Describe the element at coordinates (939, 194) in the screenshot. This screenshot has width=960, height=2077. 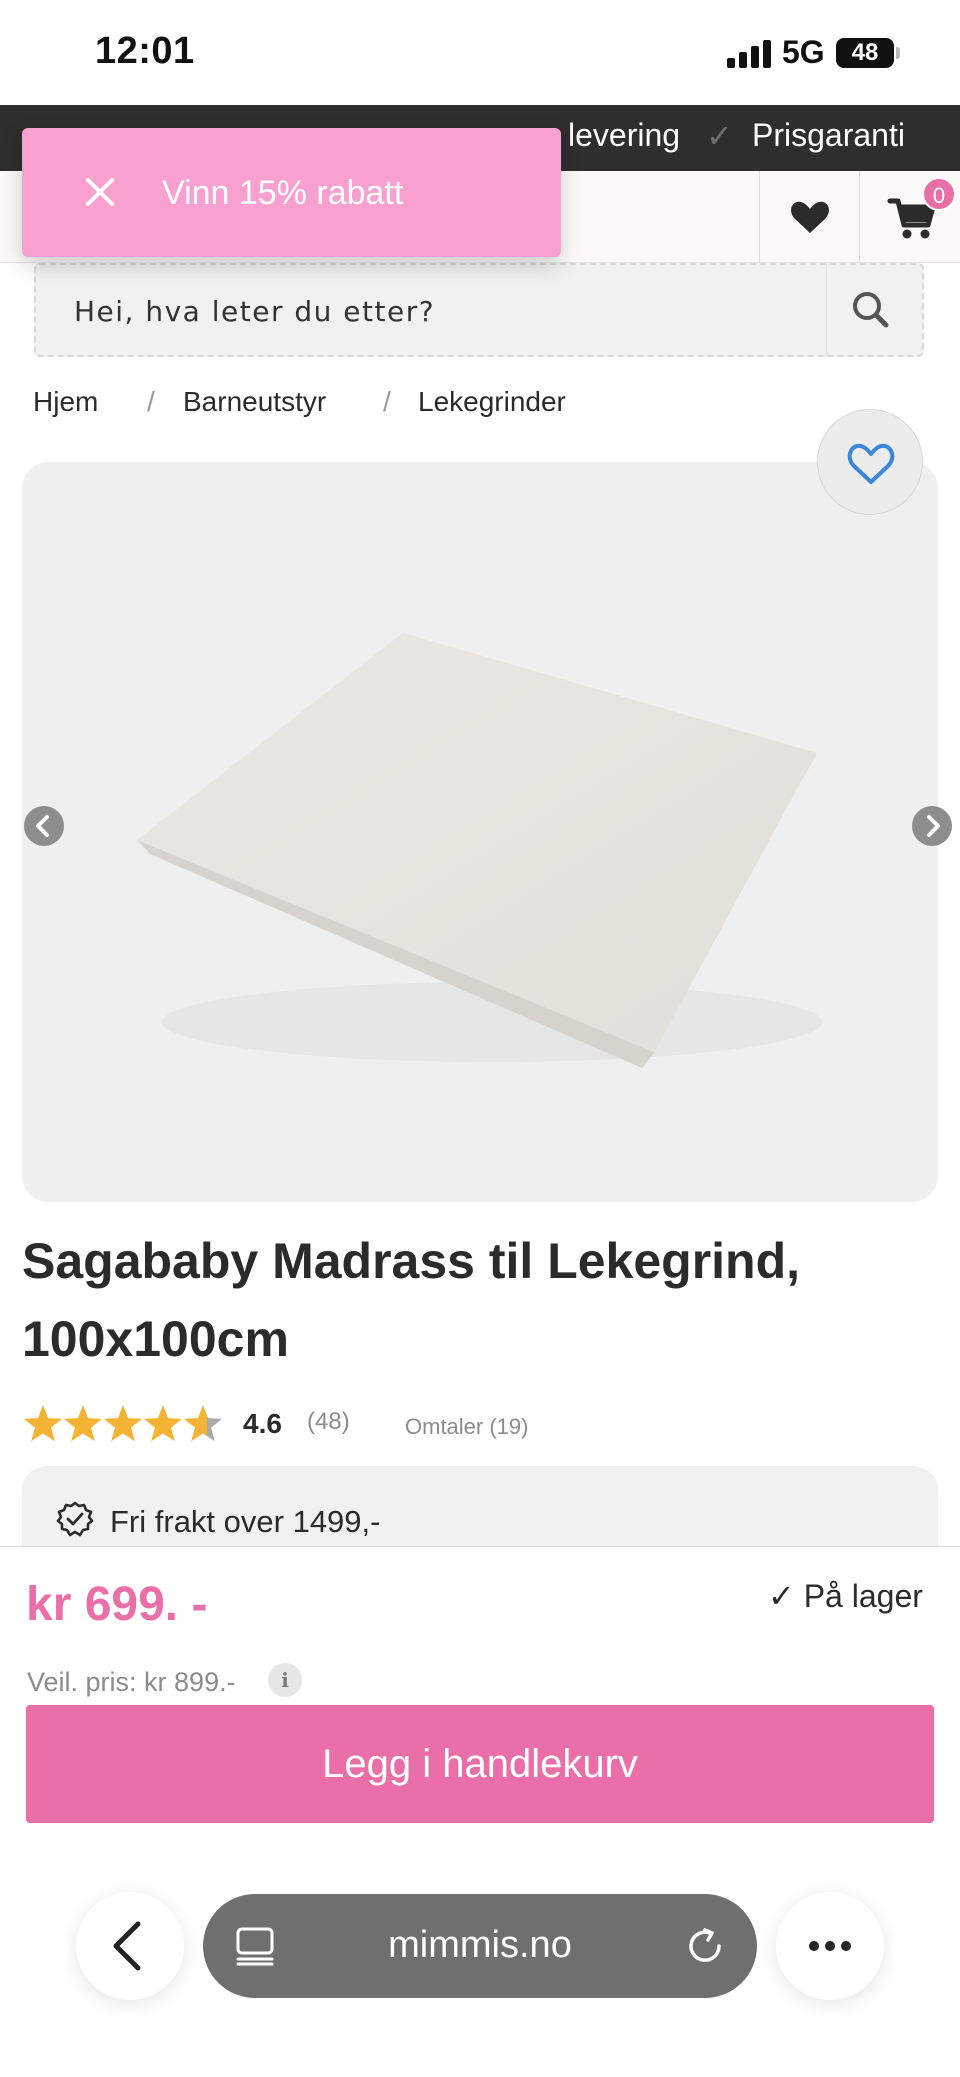
I see `cart-count-badge: 0` at that location.